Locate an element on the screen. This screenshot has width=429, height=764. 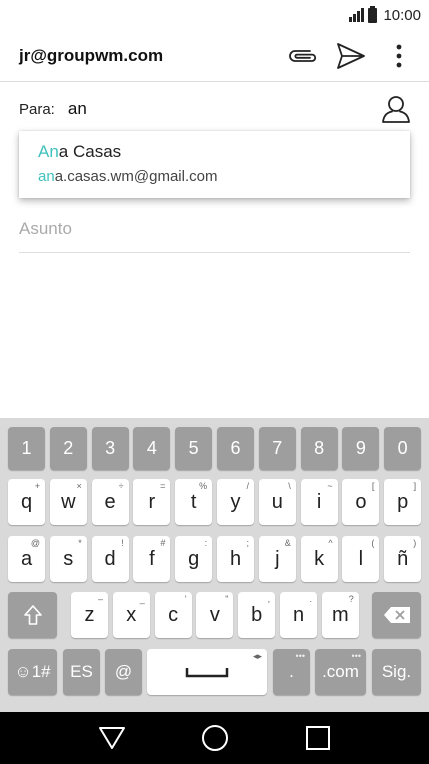
key-hint: : is located at coordinates (206, 543).